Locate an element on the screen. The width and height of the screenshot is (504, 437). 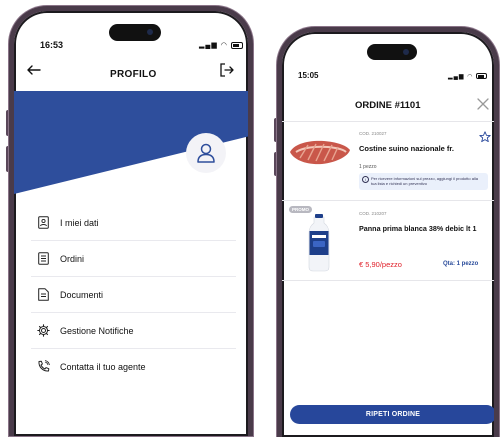
logout-button is located at coordinates (227, 70).